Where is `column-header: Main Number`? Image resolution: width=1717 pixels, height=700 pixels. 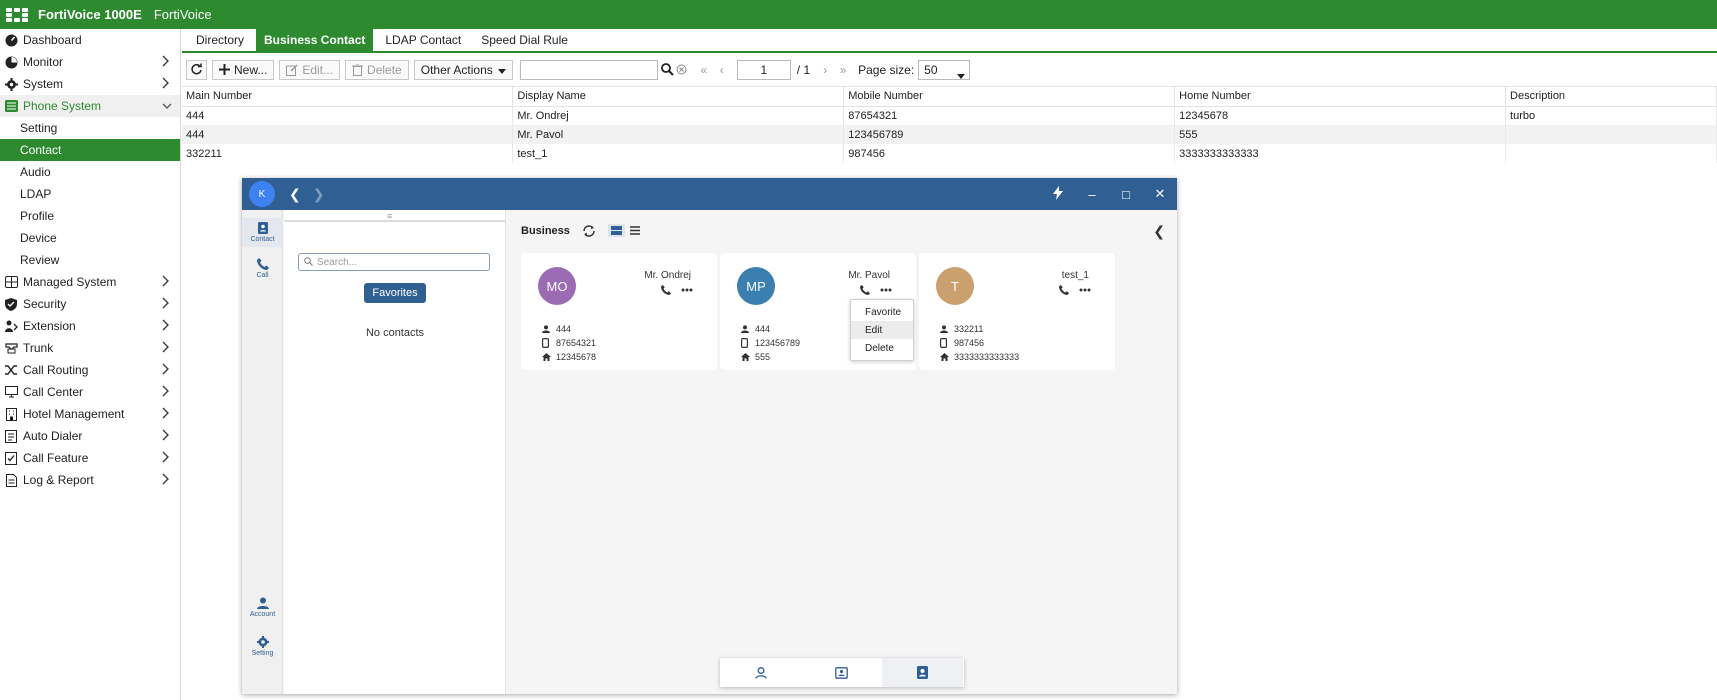 column-header: Main Number is located at coordinates (348, 97).